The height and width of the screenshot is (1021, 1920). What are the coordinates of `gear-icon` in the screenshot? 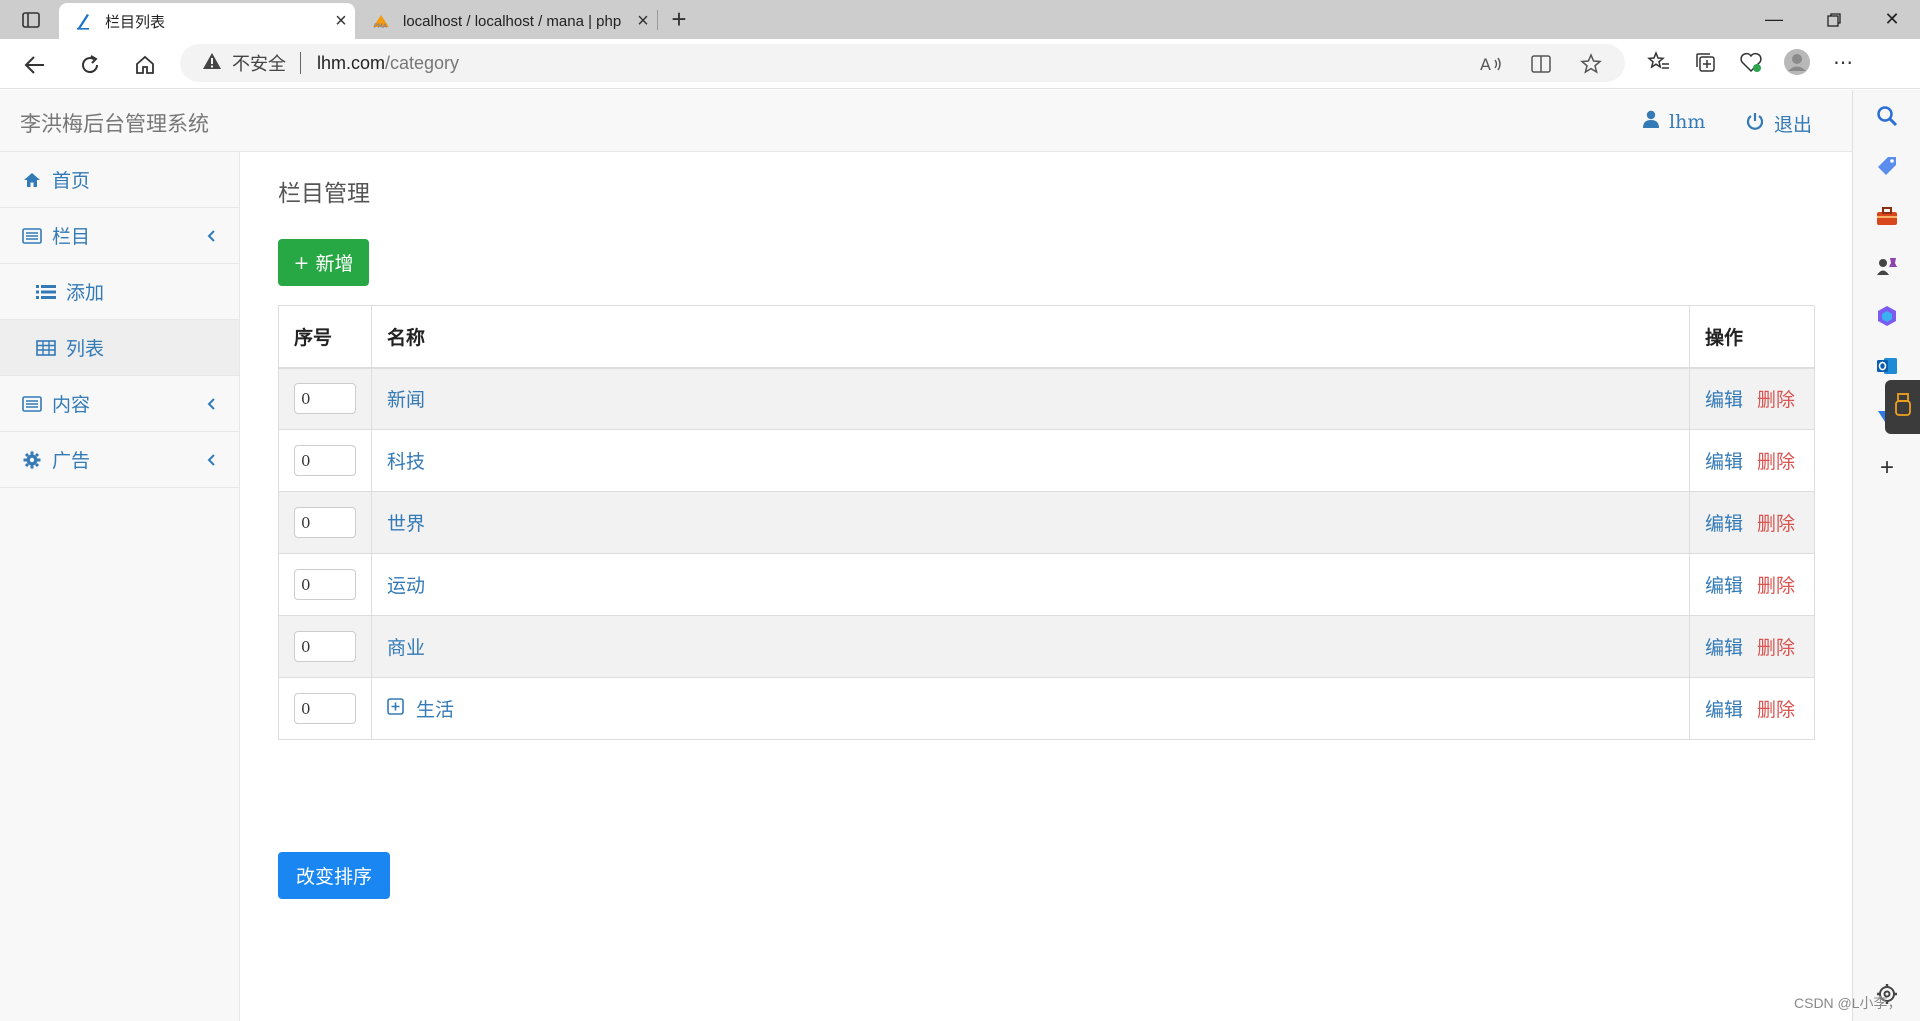 It's located at (32, 460).